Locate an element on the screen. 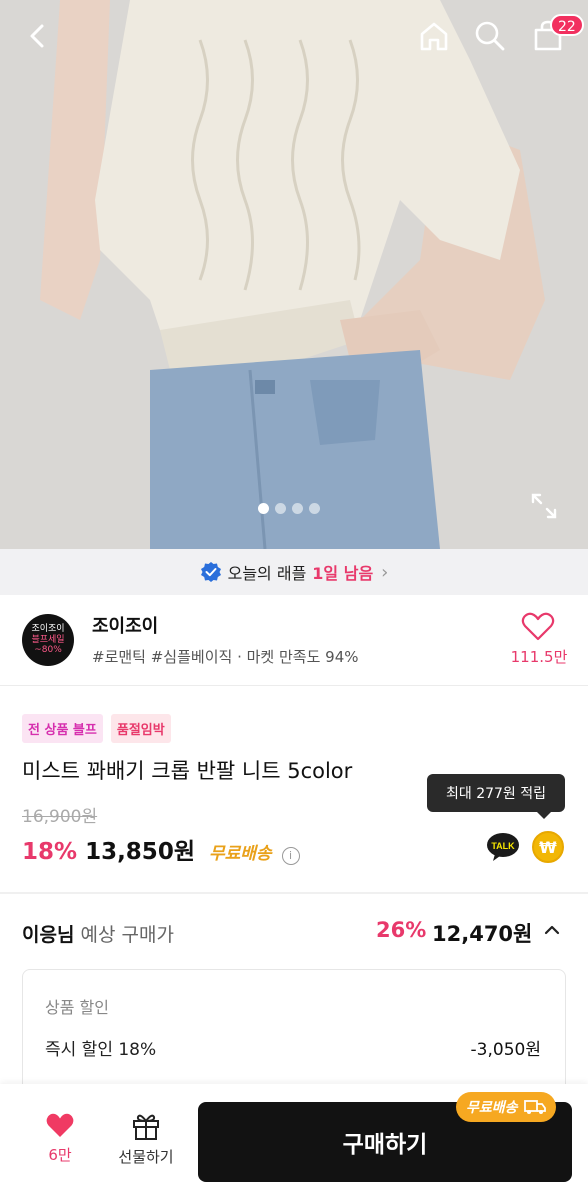 The image size is (588, 1200). back-button is located at coordinates (38, 36).